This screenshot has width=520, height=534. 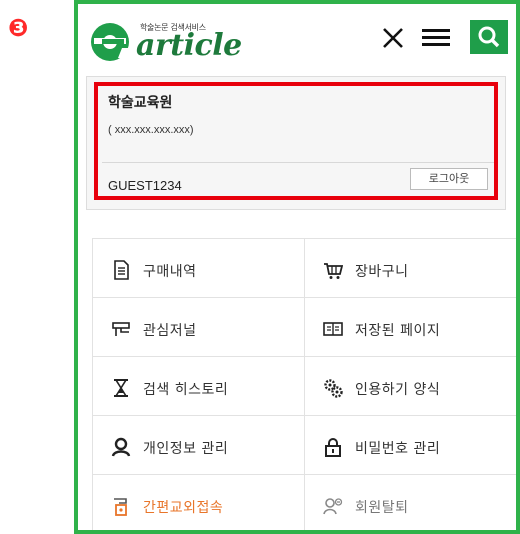 What do you see at coordinates (297, 37) in the screenshot?
I see `header: 학술논문 검색서비스 article` at bounding box center [297, 37].